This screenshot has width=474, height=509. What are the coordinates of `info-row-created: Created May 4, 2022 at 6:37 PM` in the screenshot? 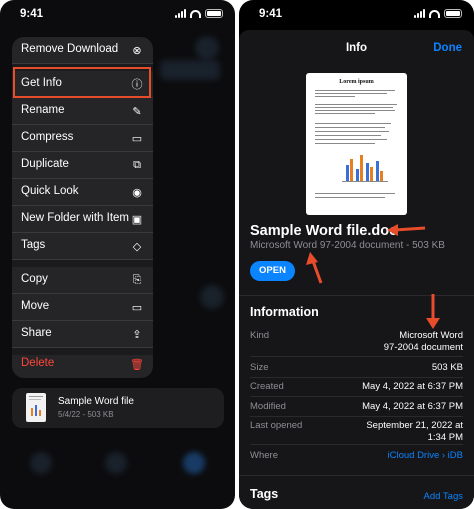 It's located at (356, 389).